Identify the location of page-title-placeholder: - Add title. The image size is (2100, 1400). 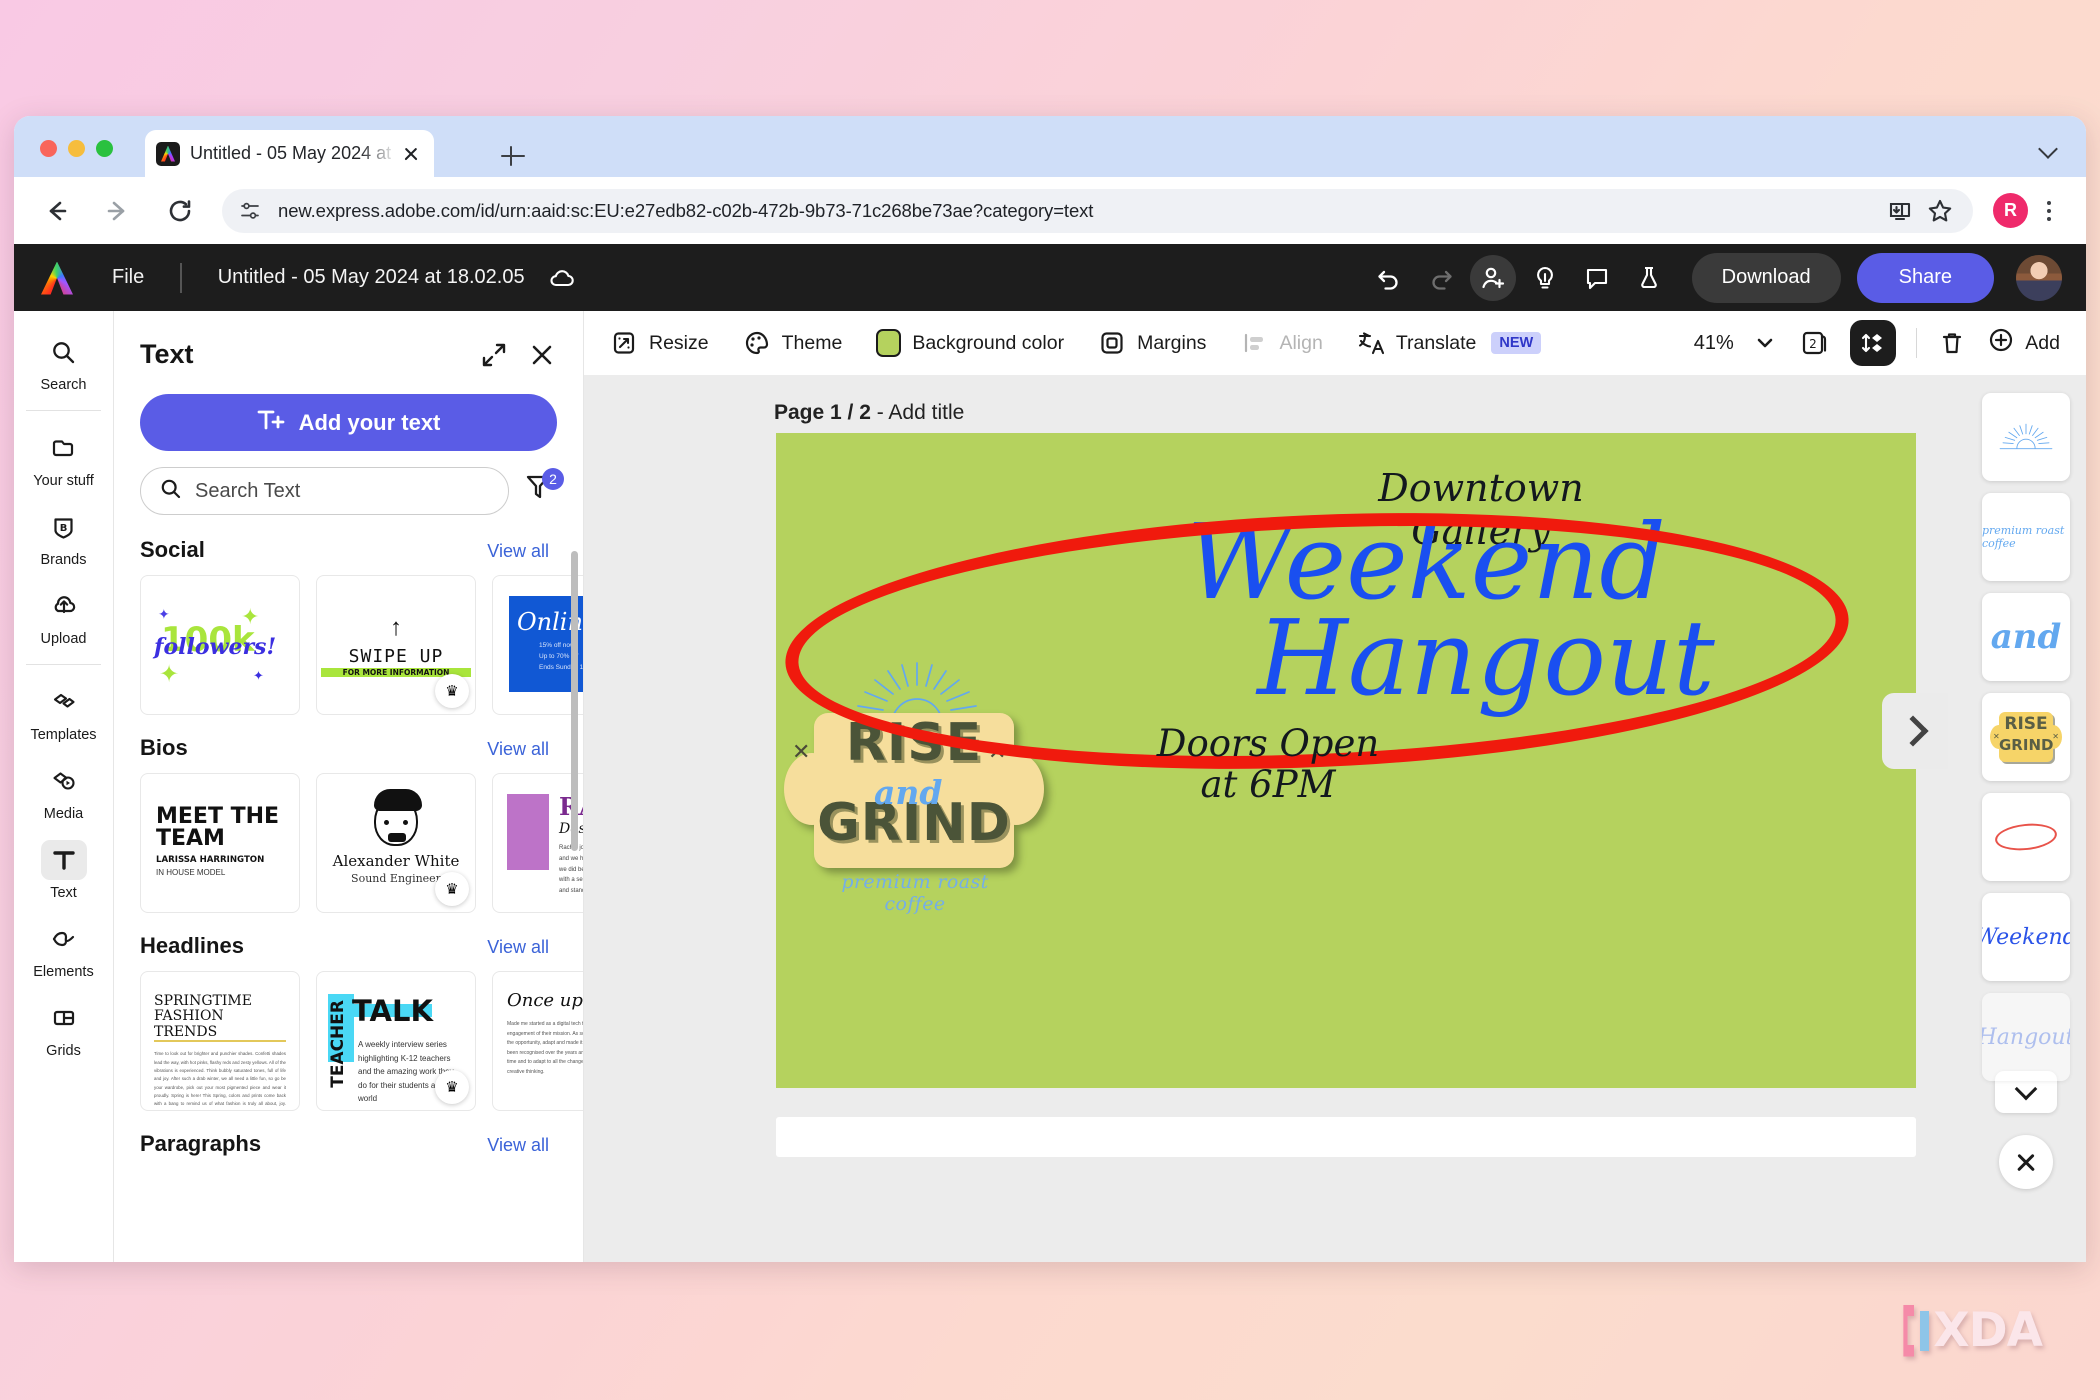
(921, 412).